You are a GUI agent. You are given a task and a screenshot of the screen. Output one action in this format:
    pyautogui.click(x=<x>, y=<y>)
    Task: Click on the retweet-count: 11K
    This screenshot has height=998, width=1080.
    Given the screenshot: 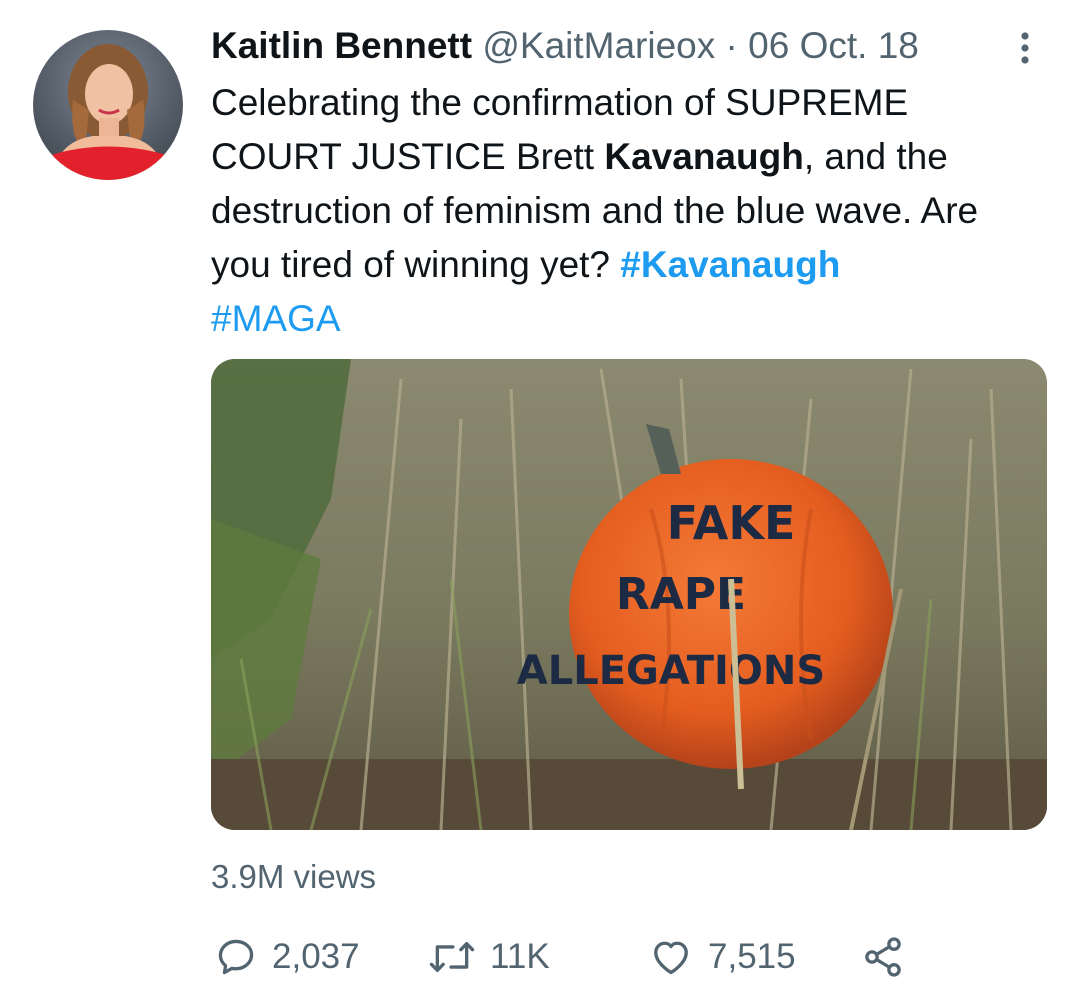 What is the action you would take?
    pyautogui.click(x=520, y=956)
    